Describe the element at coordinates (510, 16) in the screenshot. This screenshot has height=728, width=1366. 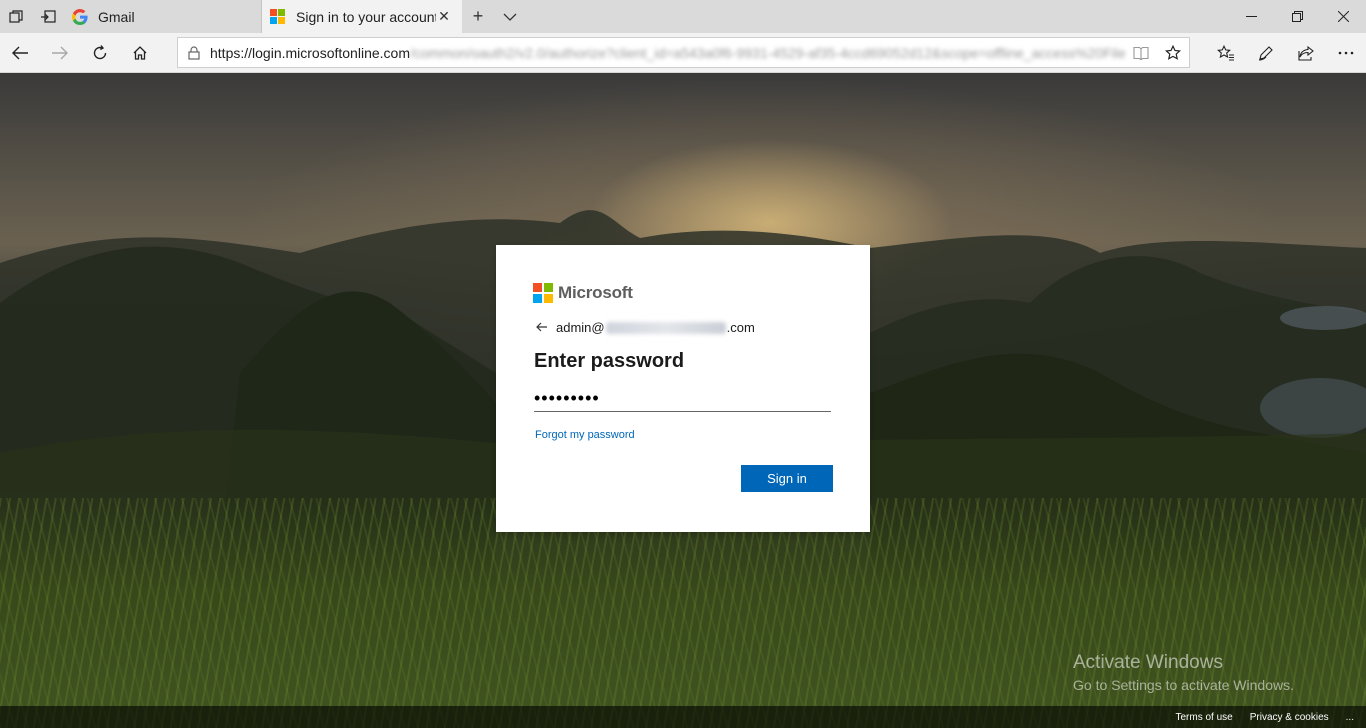
I see `chevron-down-icon` at that location.